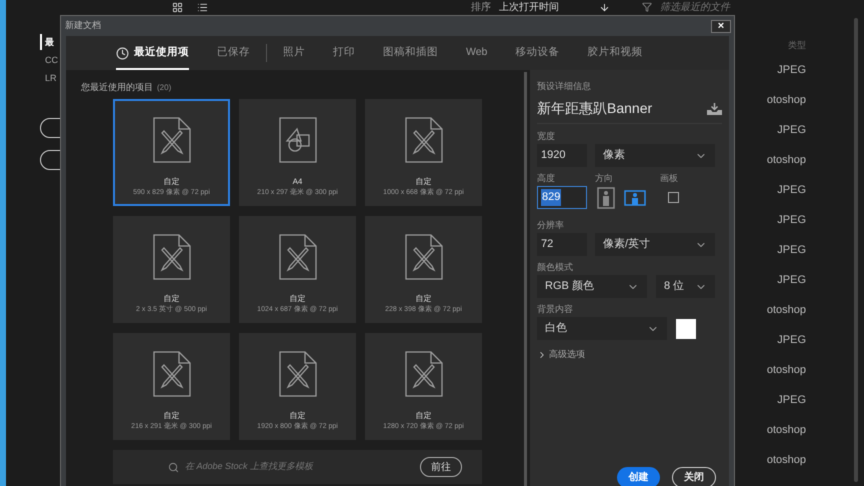 The width and height of the screenshot is (864, 486). Describe the element at coordinates (594, 108) in the screenshot. I see `document-name-field: 新年距惠趴Banner` at that location.